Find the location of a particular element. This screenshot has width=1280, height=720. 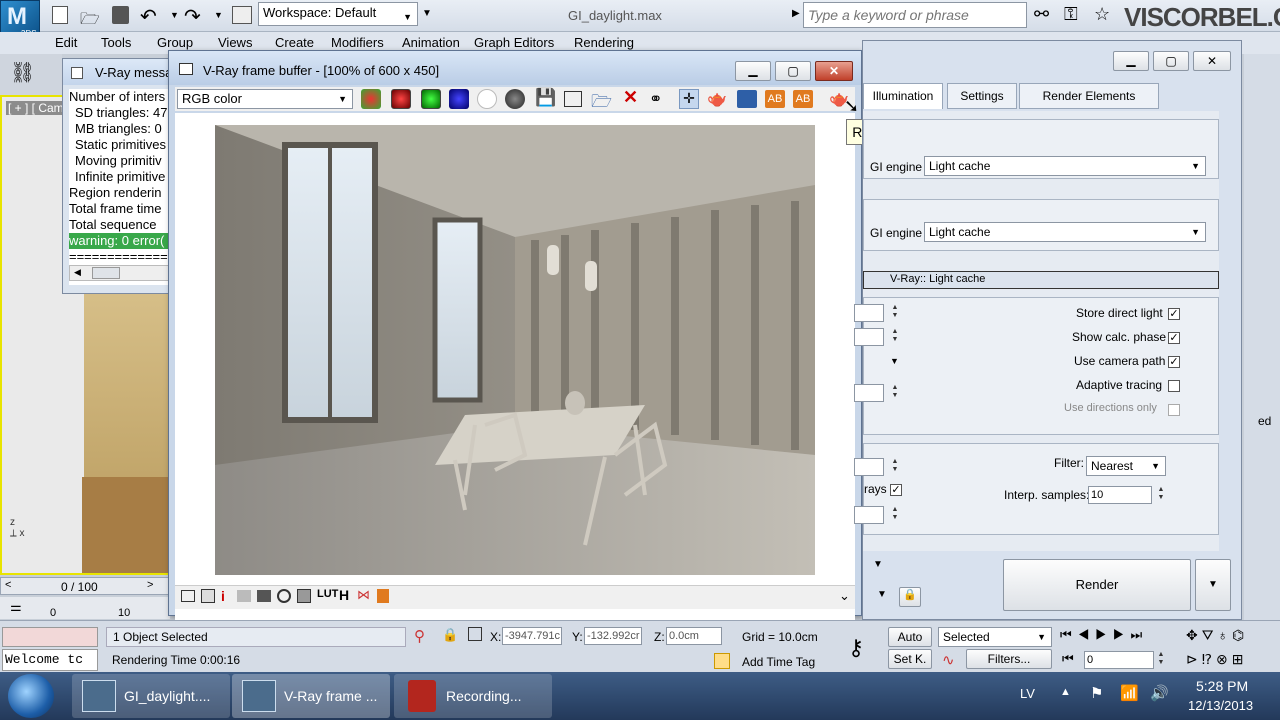

srgb-icon is located at coordinates (304, 596).